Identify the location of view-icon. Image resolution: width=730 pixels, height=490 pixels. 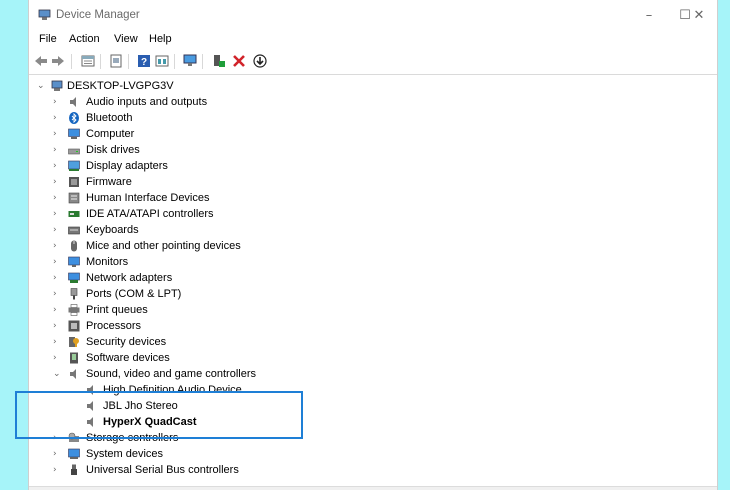
(162, 61).